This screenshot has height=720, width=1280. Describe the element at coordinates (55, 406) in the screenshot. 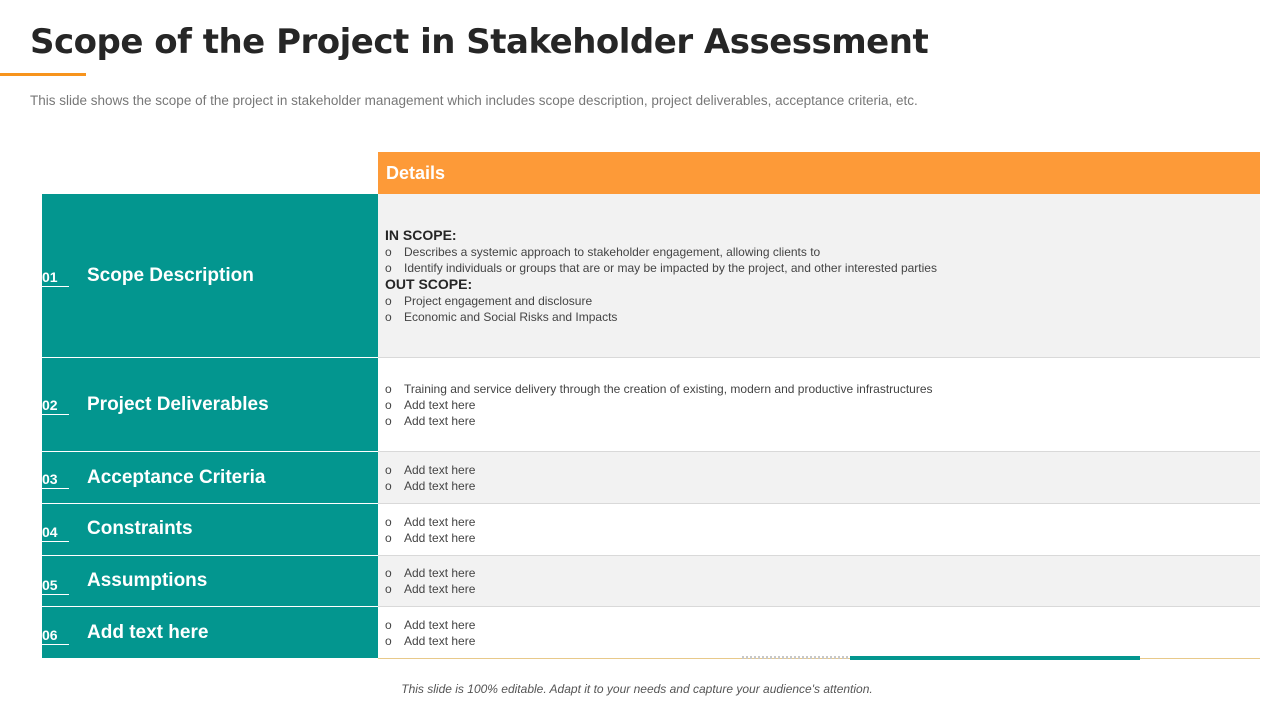

I see `row-number: 02` at that location.